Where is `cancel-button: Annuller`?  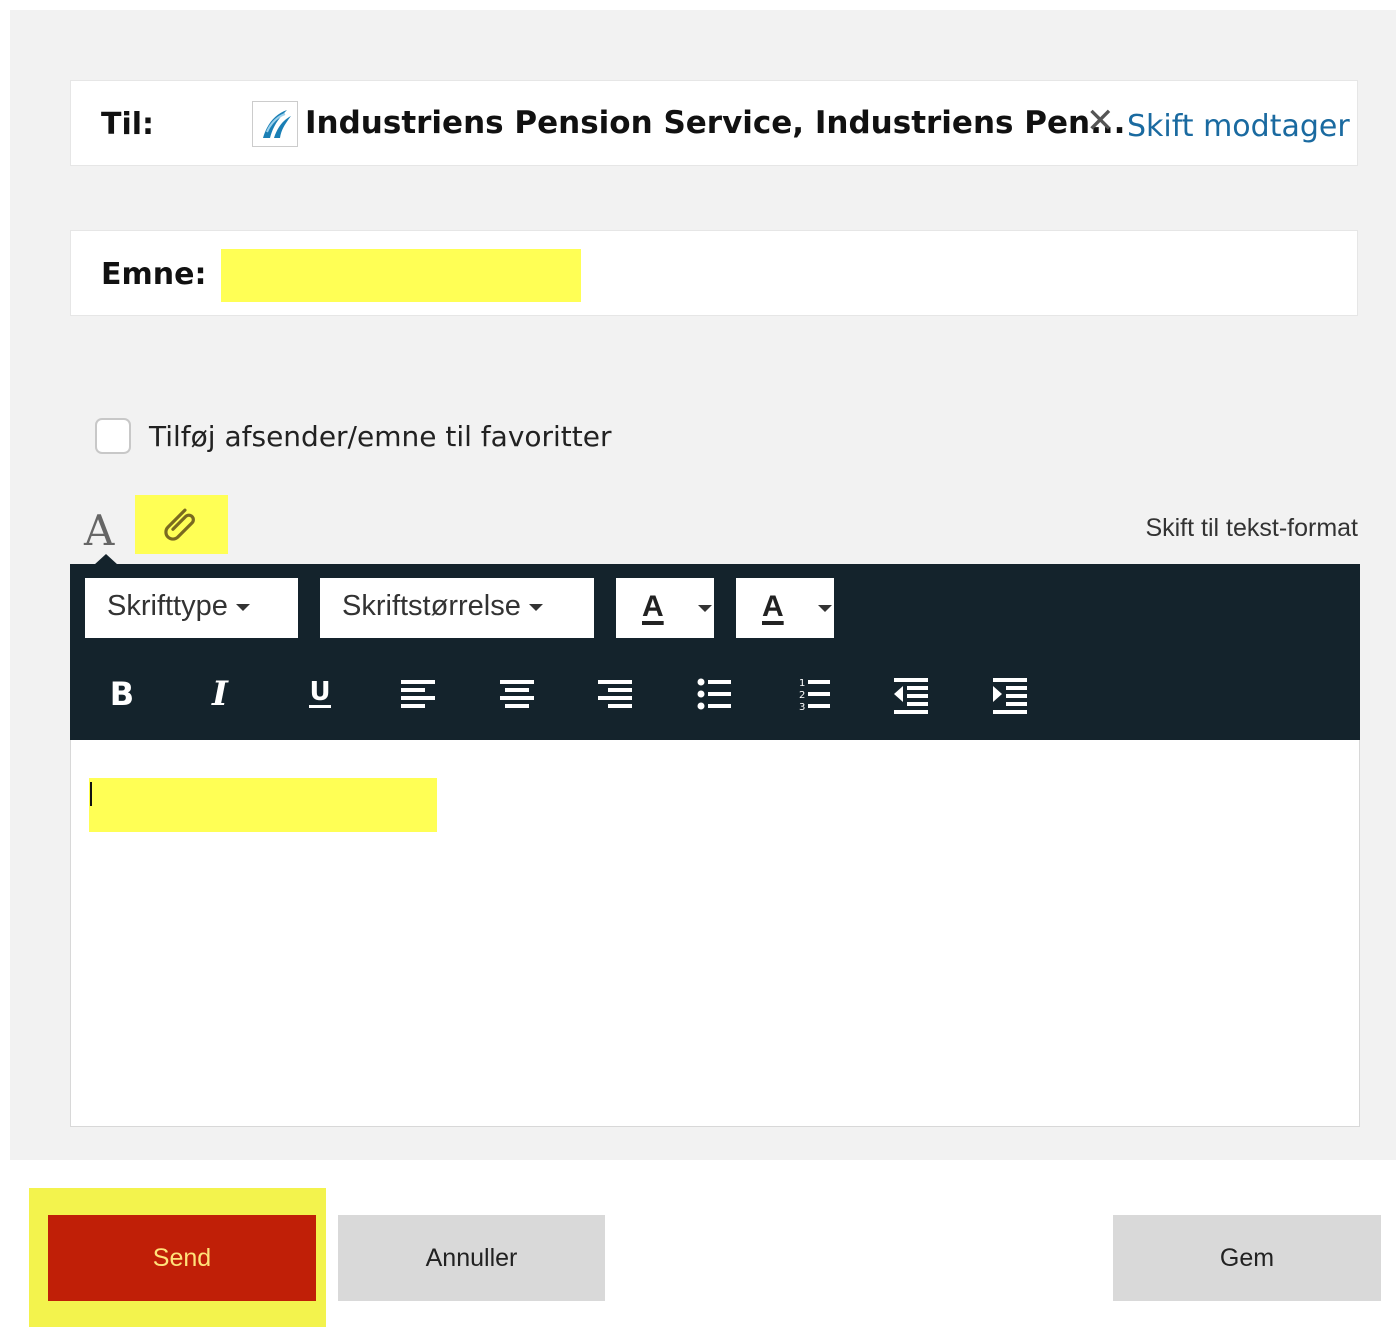 cancel-button: Annuller is located at coordinates (471, 1258).